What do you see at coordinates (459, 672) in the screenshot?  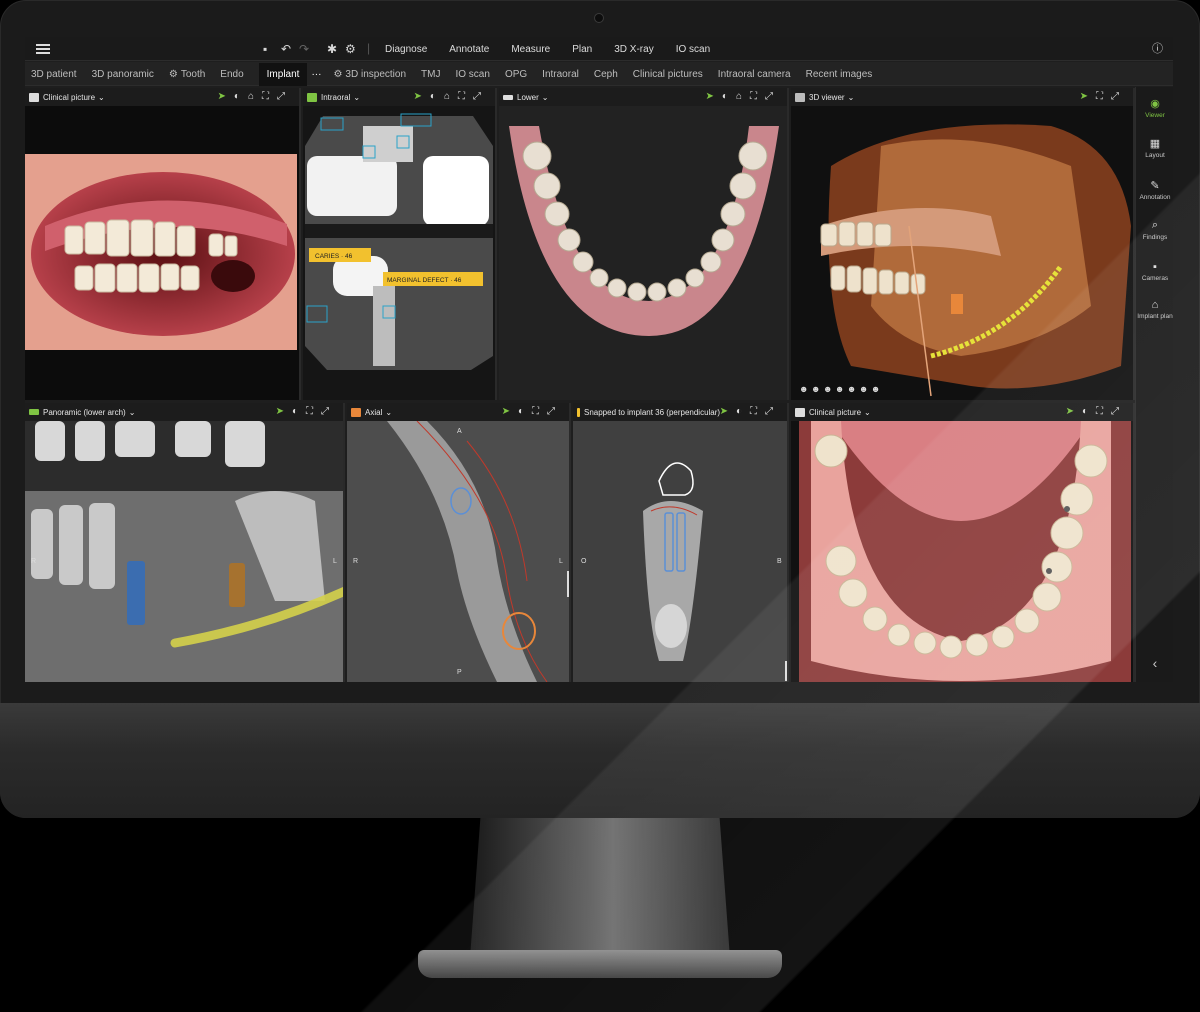 I see `orientation-posterior-marker: P` at bounding box center [459, 672].